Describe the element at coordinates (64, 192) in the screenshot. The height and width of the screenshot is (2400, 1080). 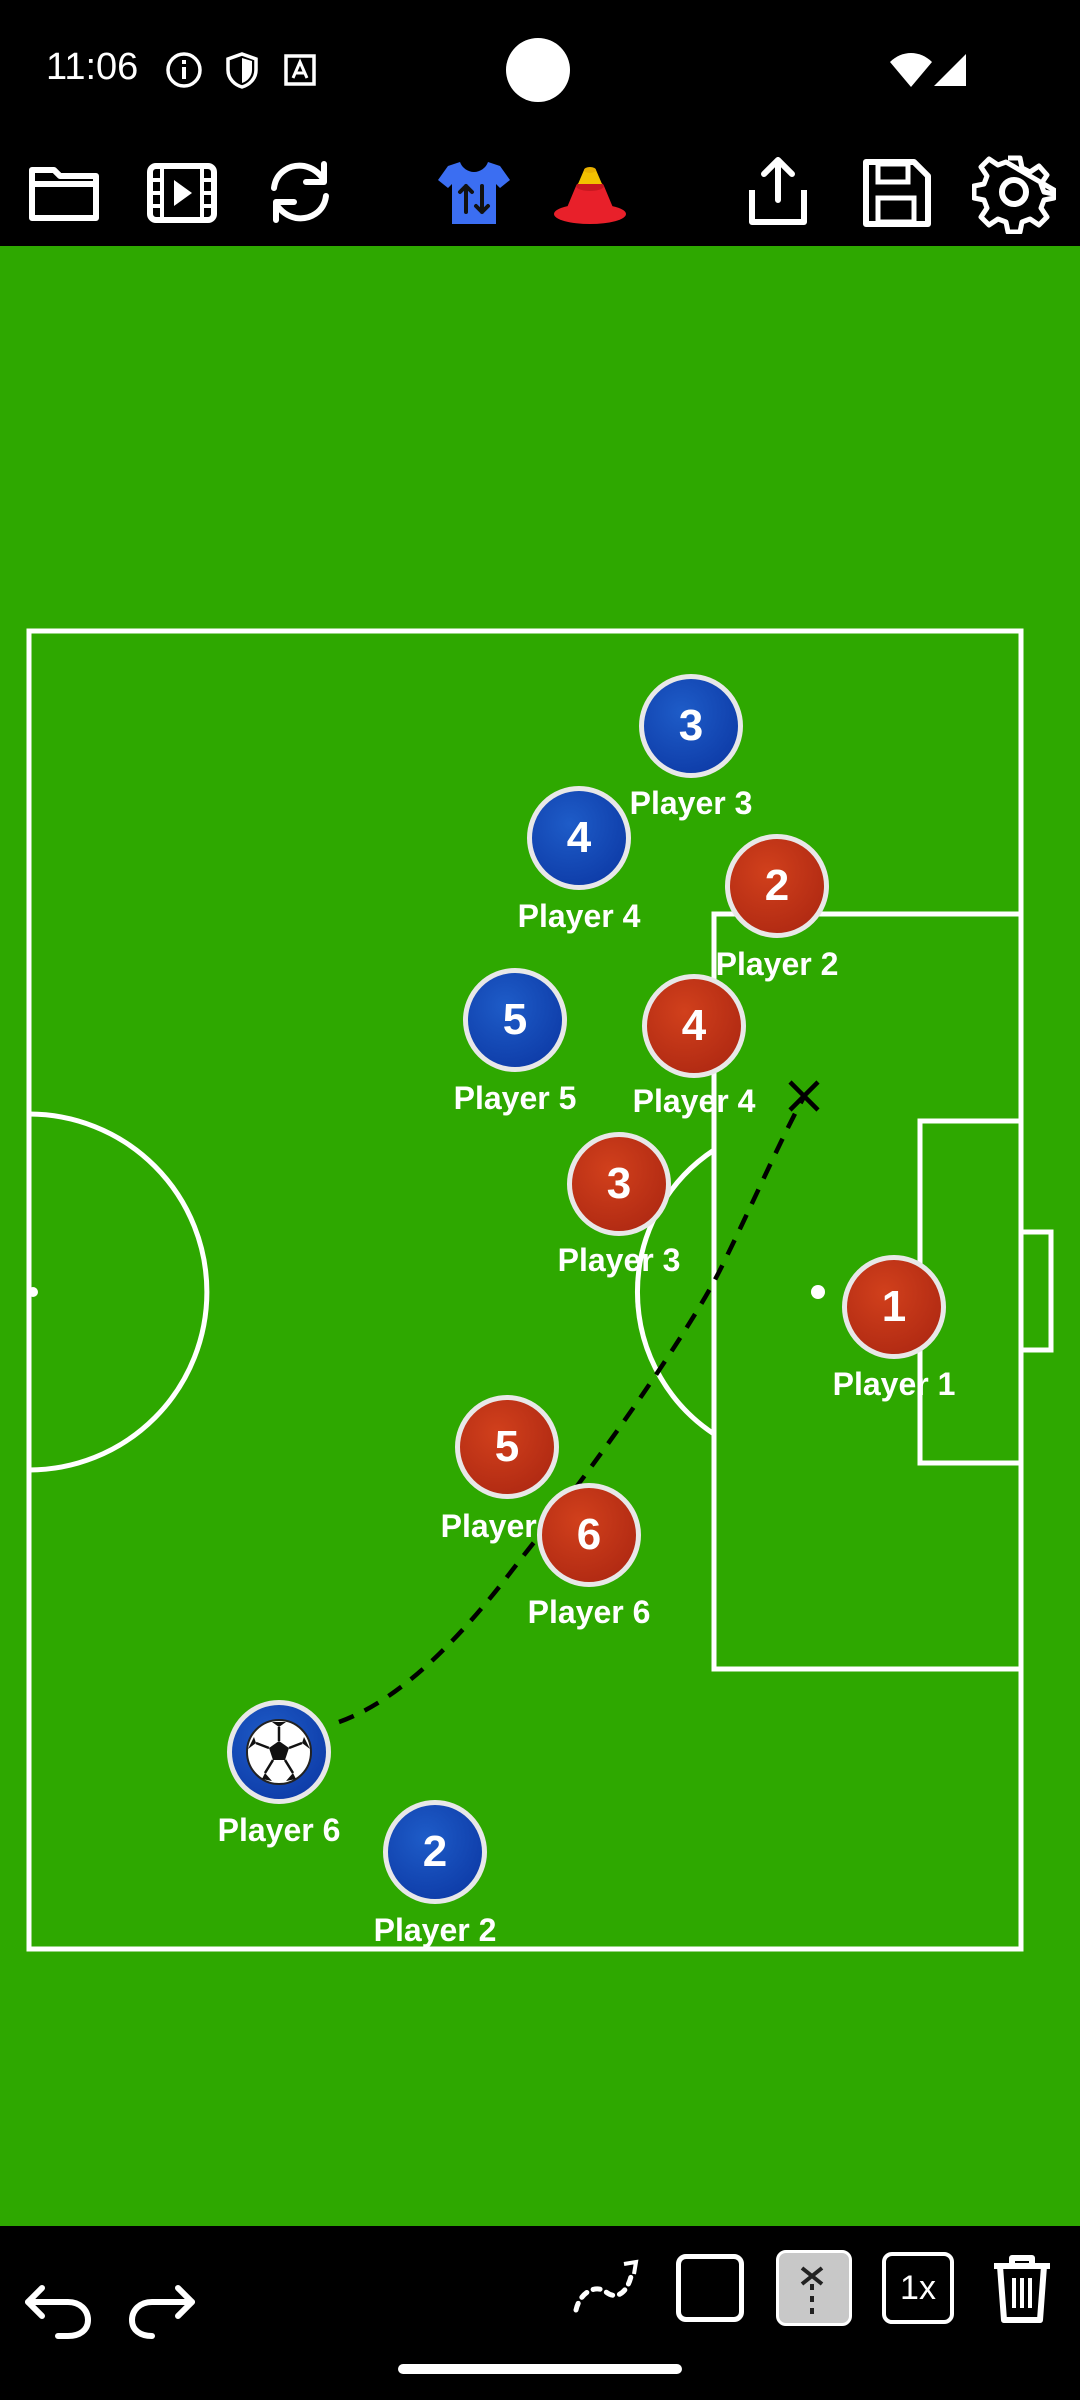
I see `folder-icon` at that location.